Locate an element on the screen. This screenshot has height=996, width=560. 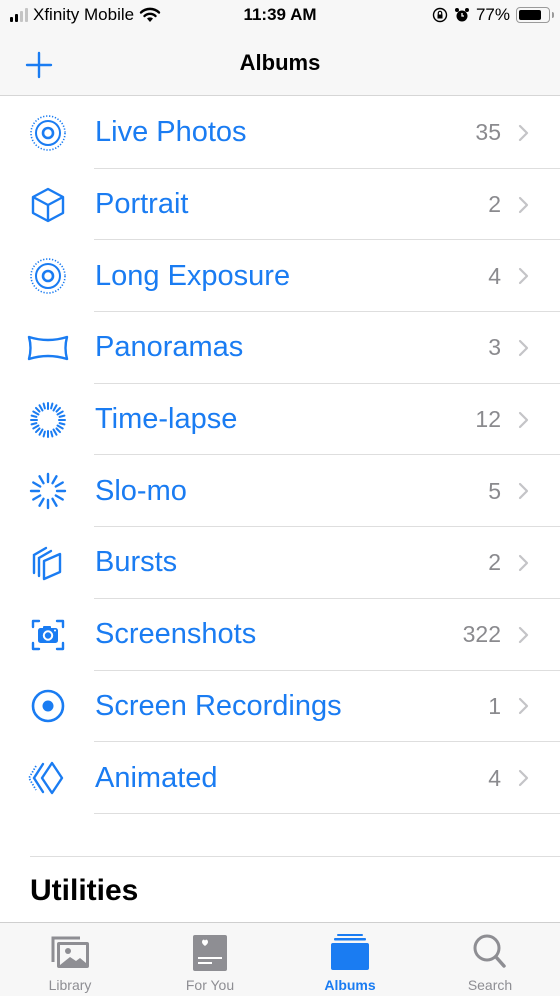
row-separator is located at coordinates (327, 813).